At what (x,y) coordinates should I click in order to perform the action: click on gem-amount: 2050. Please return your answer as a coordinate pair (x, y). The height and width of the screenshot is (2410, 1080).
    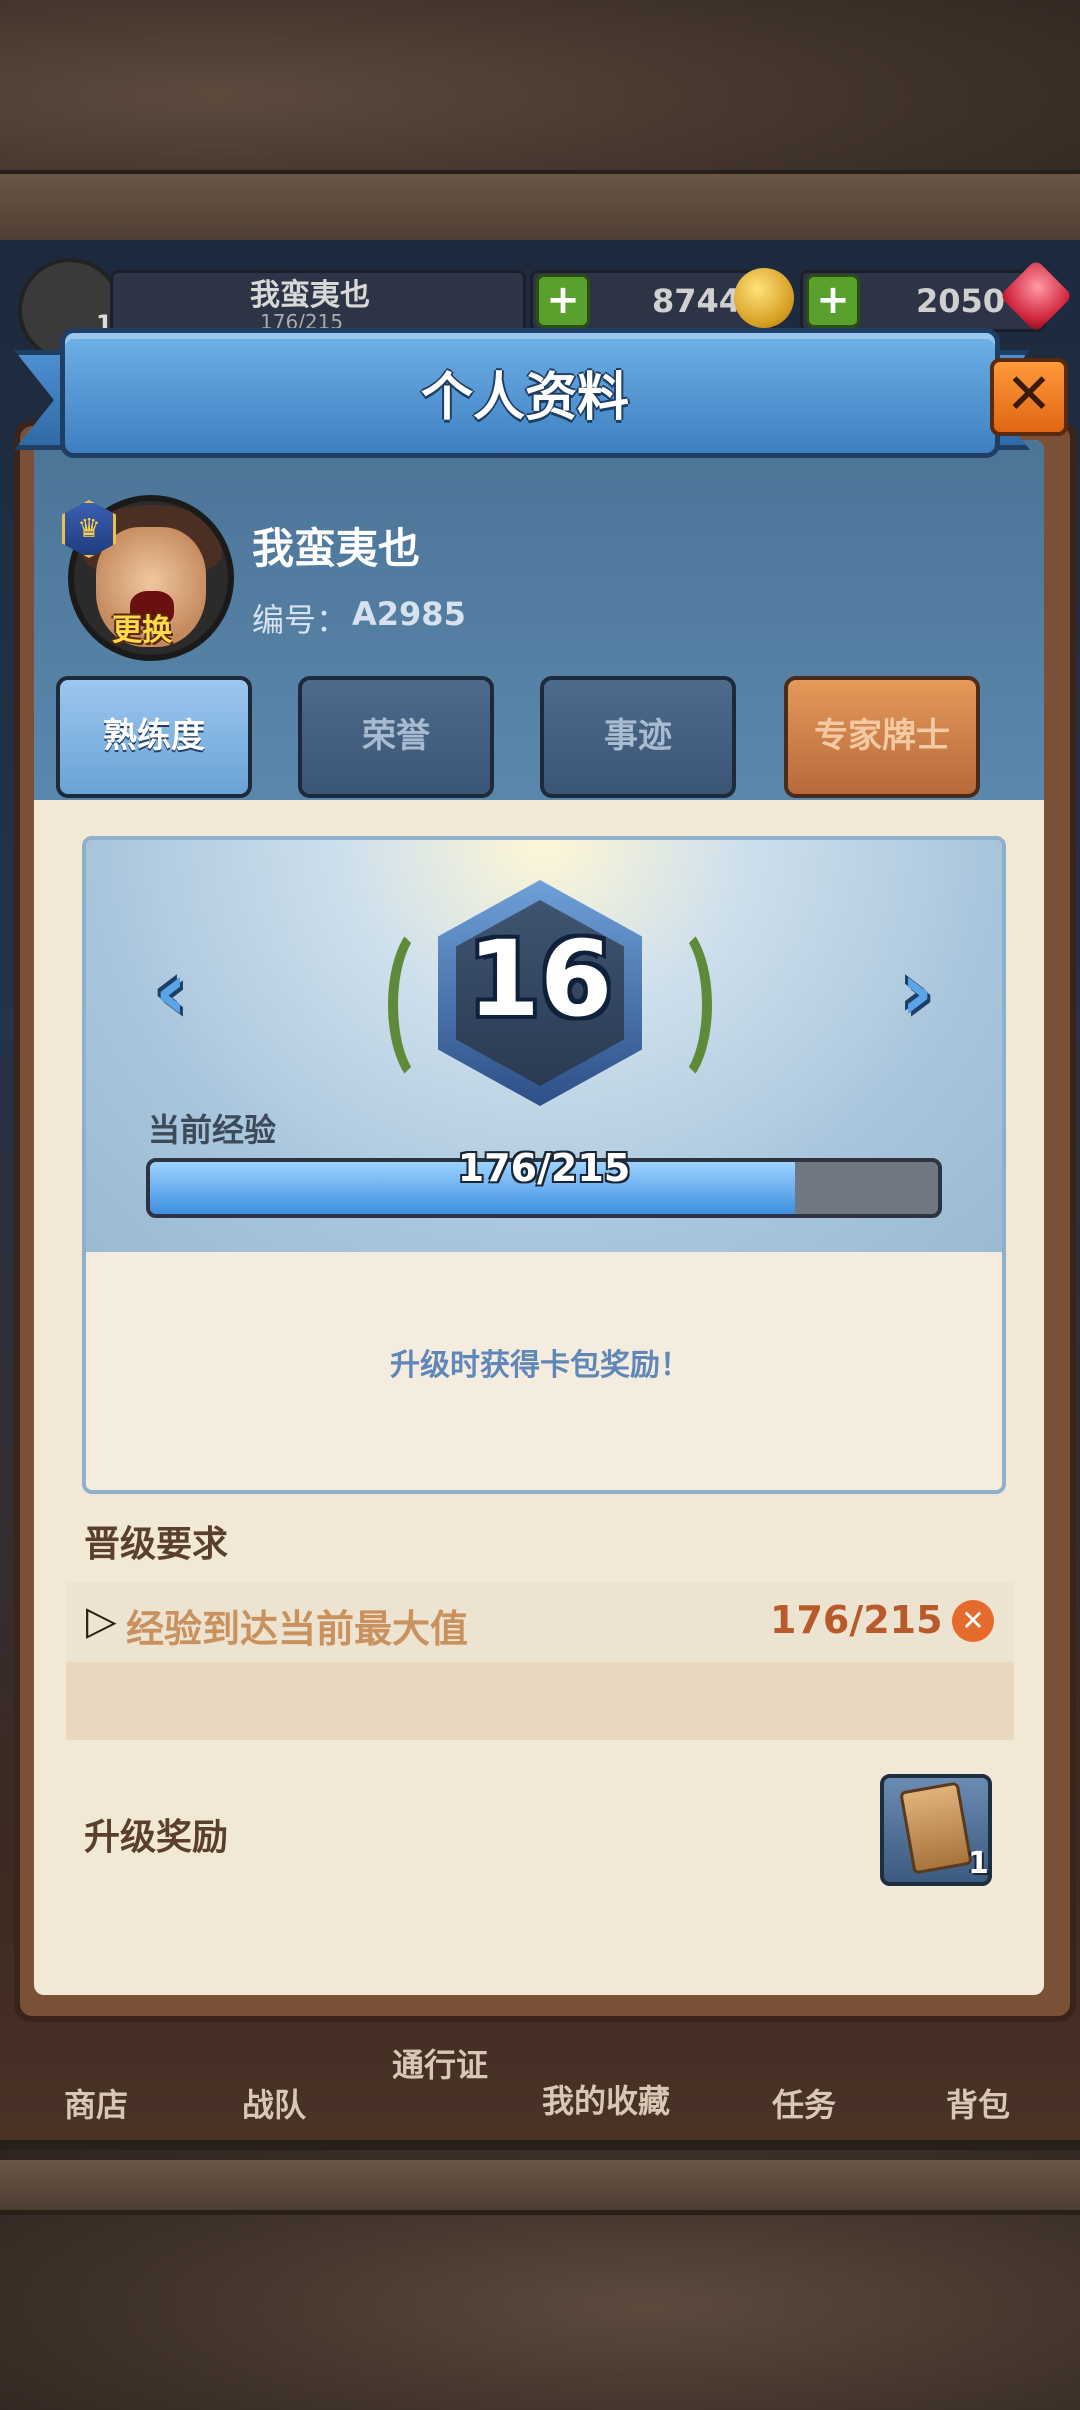
    Looking at the image, I should click on (961, 301).